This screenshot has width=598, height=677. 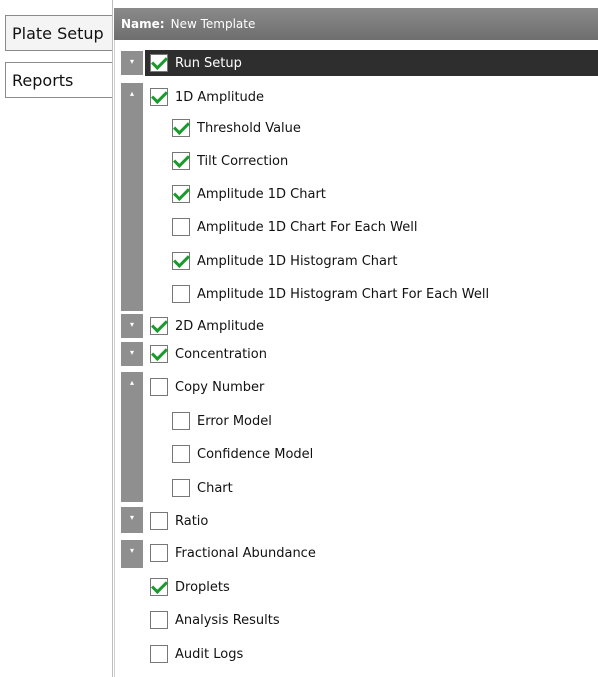 I want to click on tree-item-2d-amplitude: 2D Amplitude, so click(x=207, y=326).